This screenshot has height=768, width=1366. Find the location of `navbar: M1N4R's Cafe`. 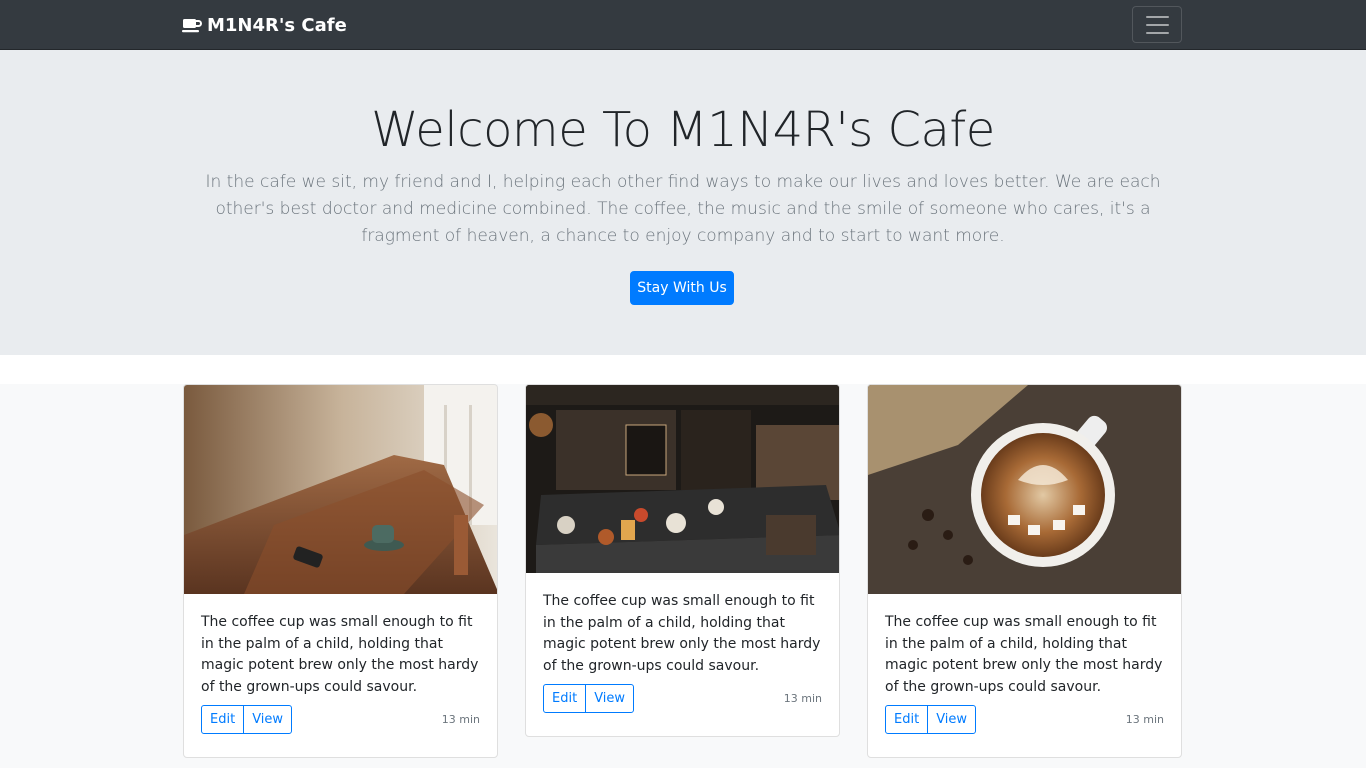

navbar: M1N4R's Cafe is located at coordinates (683, 25).